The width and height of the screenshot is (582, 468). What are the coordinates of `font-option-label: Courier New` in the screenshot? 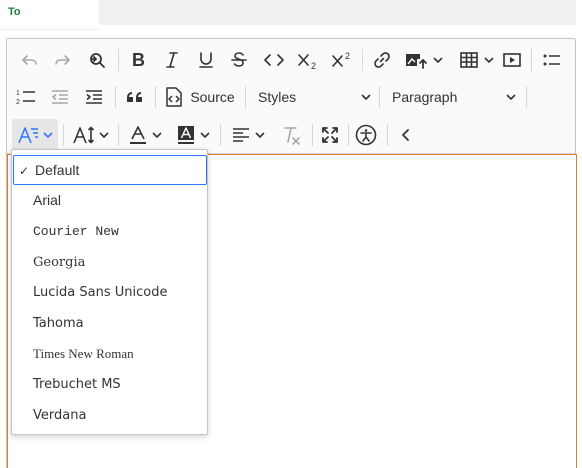 It's located at (76, 231).